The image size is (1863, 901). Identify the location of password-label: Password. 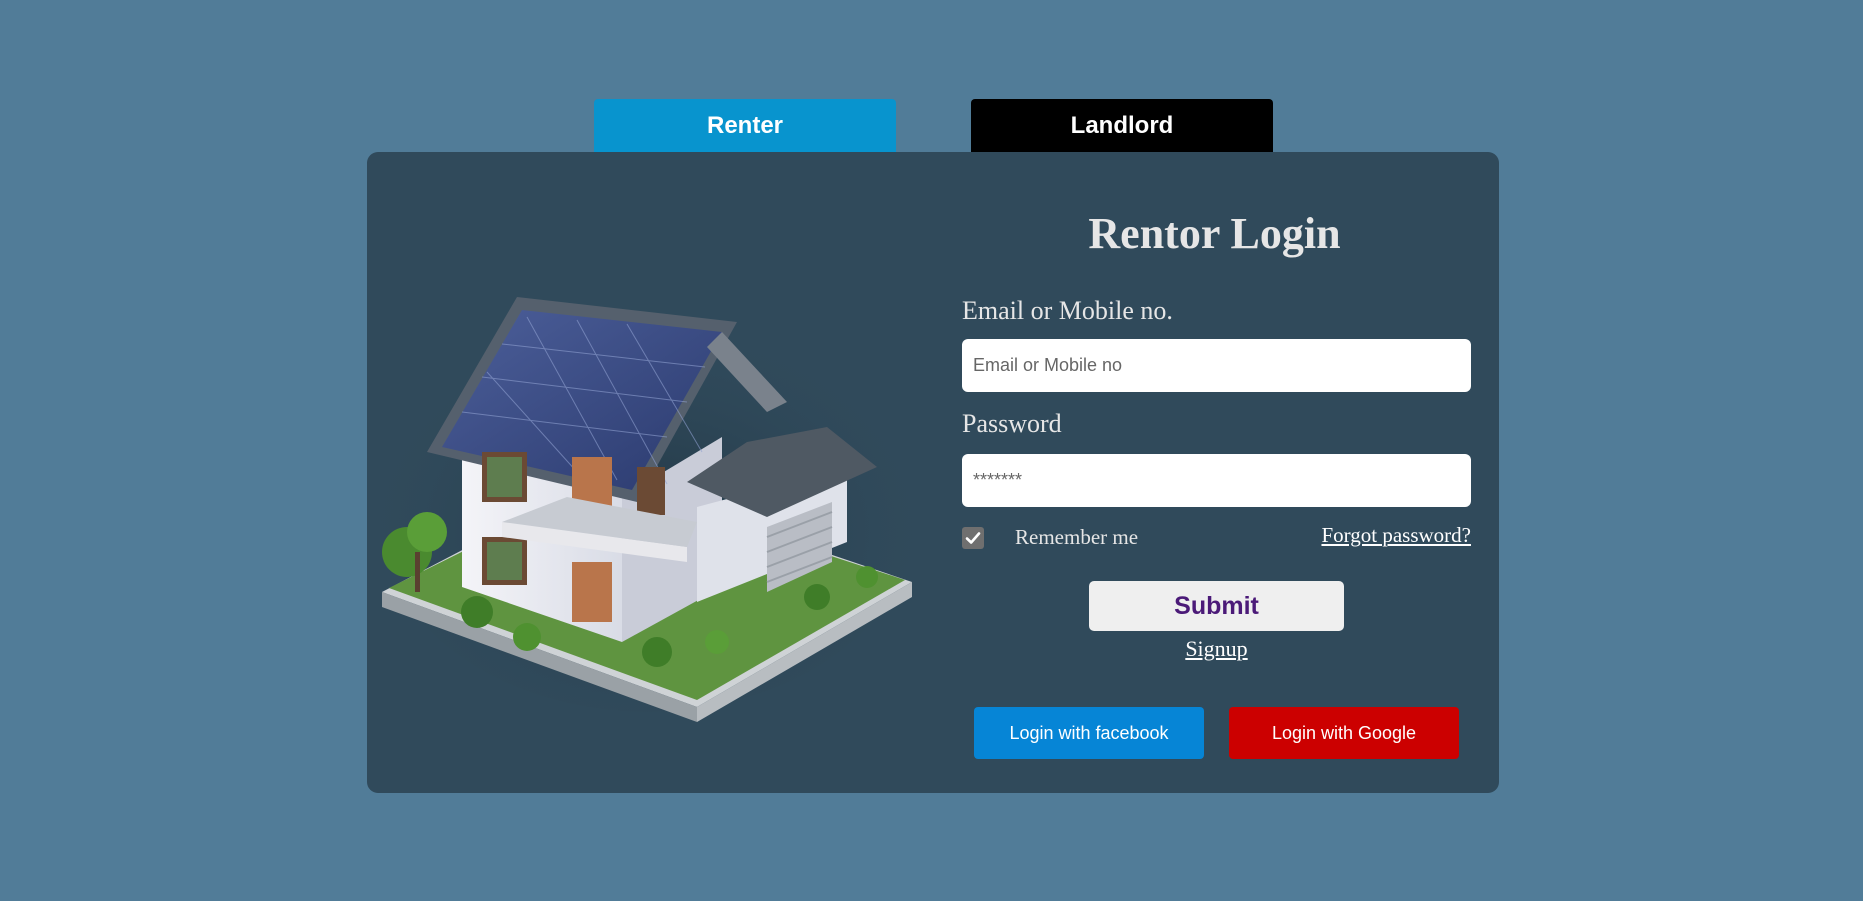
(1012, 423).